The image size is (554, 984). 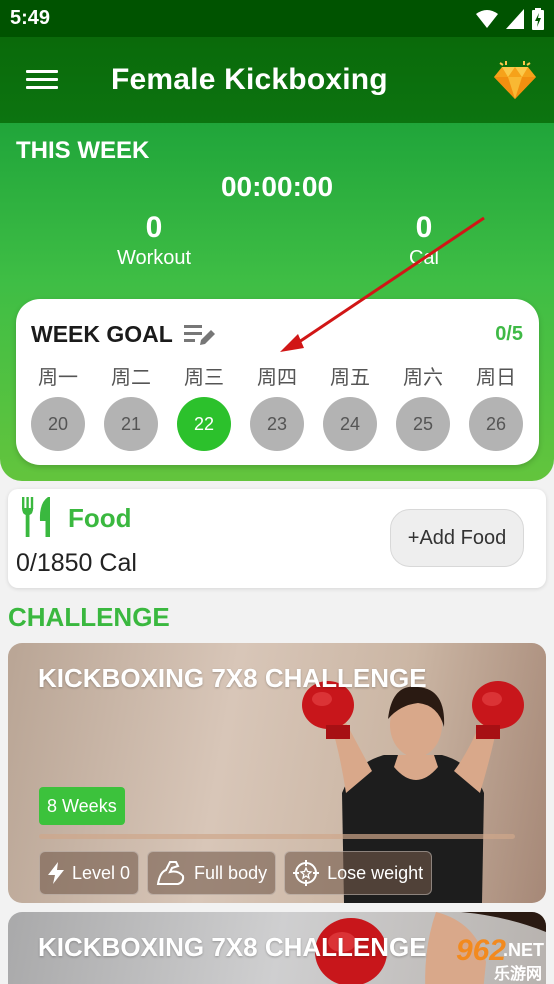 What do you see at coordinates (277, 378) in the screenshot?
I see `day-label: 周四` at bounding box center [277, 378].